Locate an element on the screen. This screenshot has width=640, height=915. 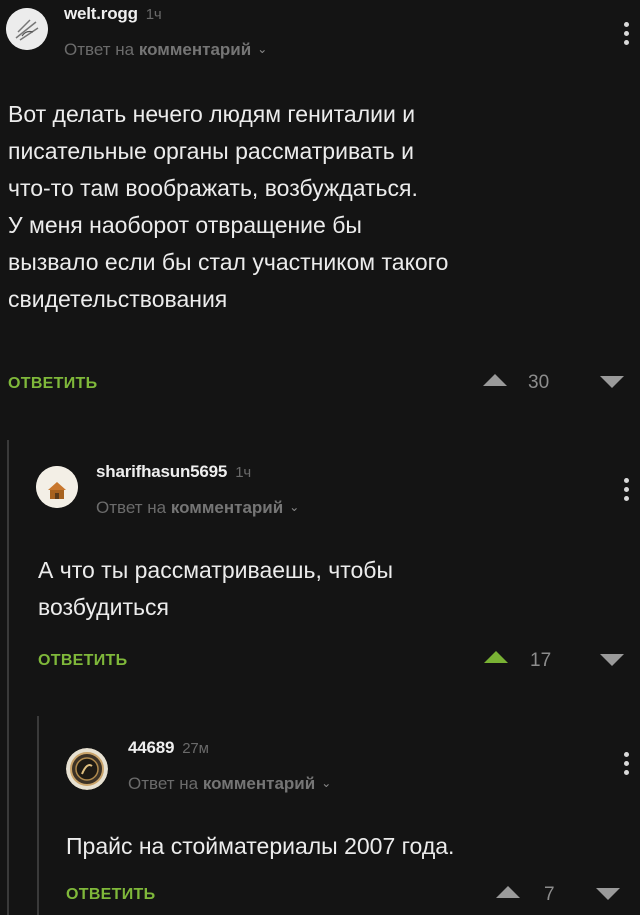
username-text: 44689 is located at coordinates (151, 747).